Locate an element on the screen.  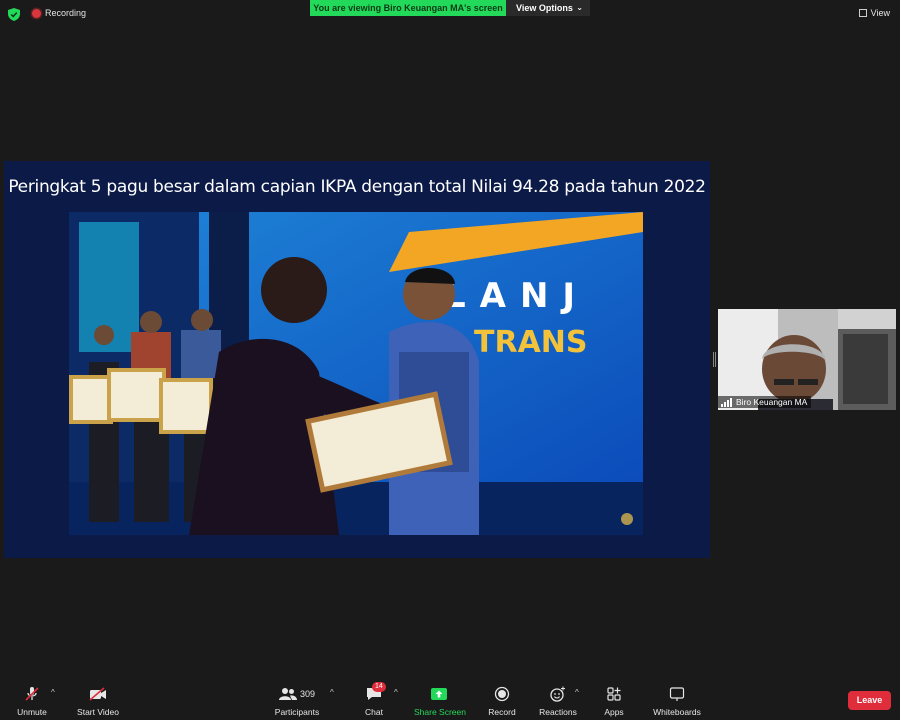
signal-strength-icon is located at coordinates (727, 402).